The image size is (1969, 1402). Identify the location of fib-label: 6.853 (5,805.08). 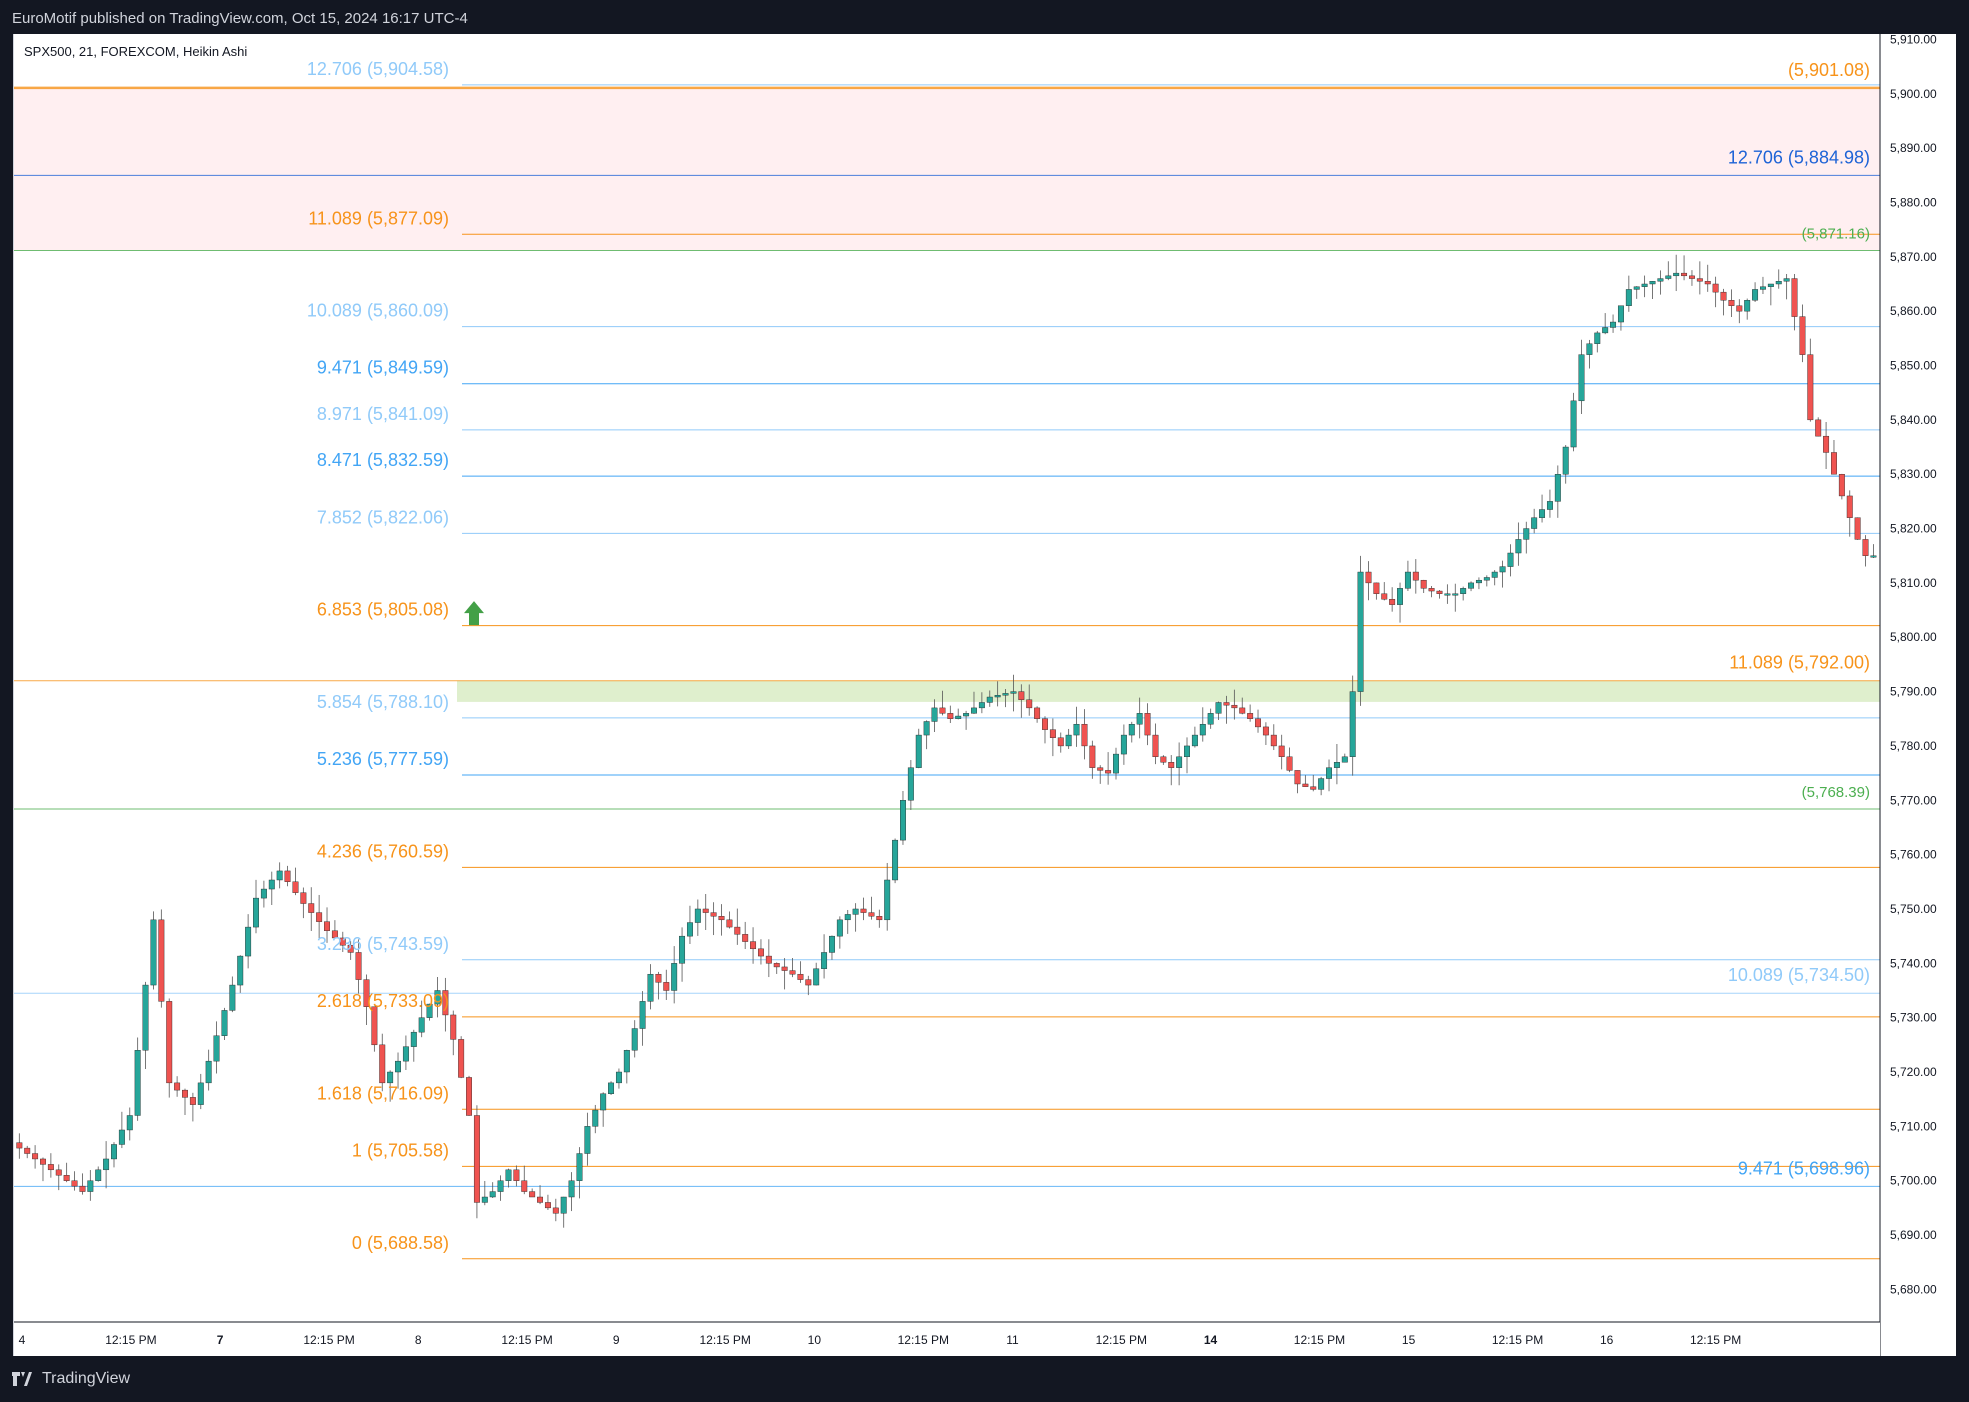
(383, 610).